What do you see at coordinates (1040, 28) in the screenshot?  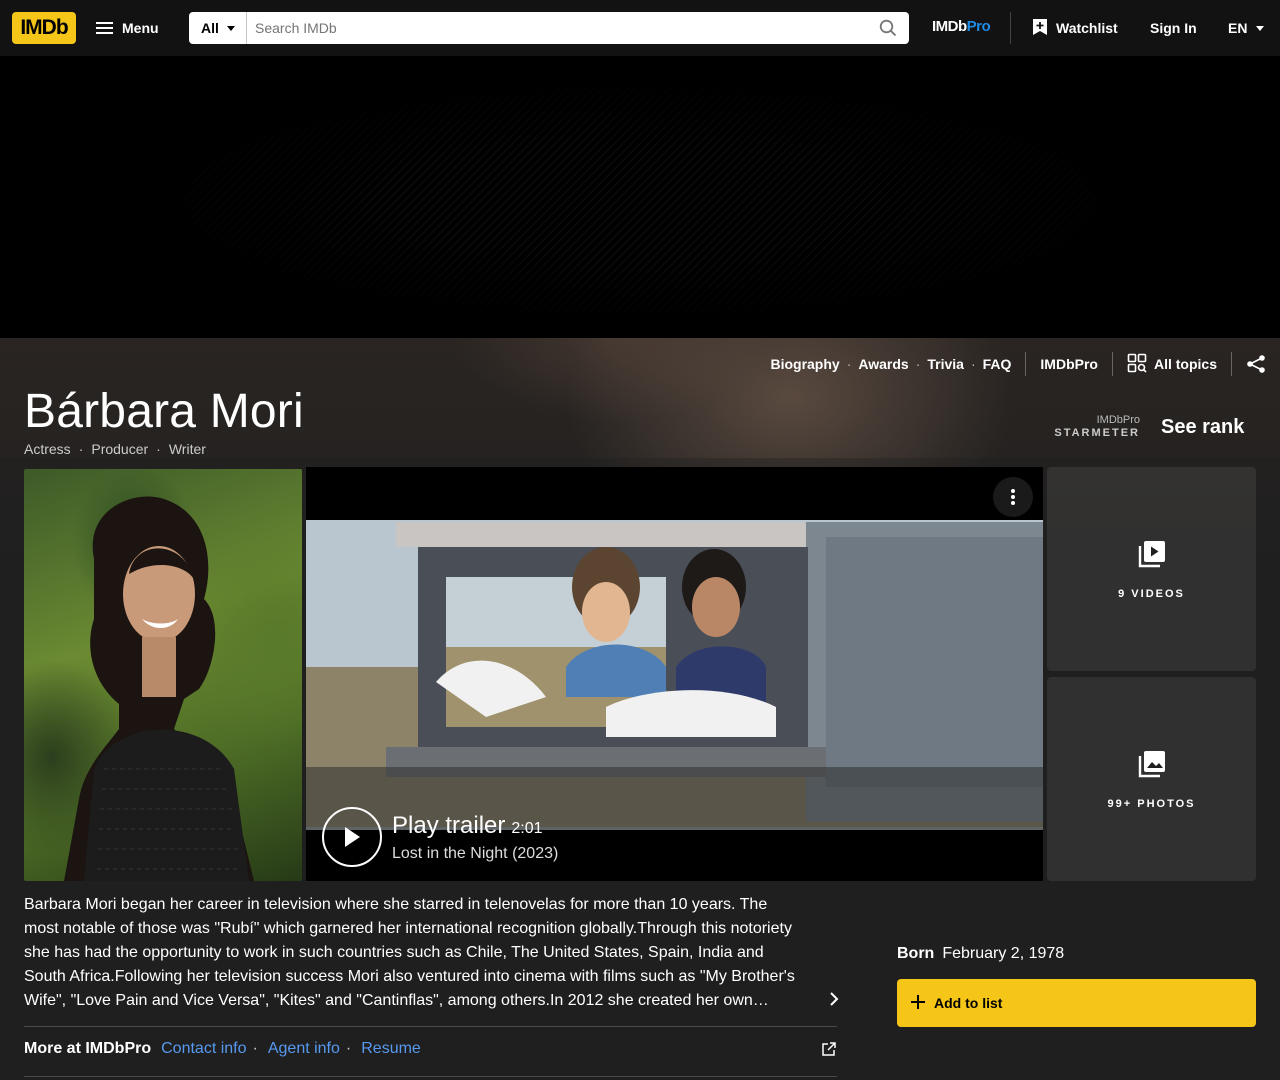 I see `watchlist-icon` at bounding box center [1040, 28].